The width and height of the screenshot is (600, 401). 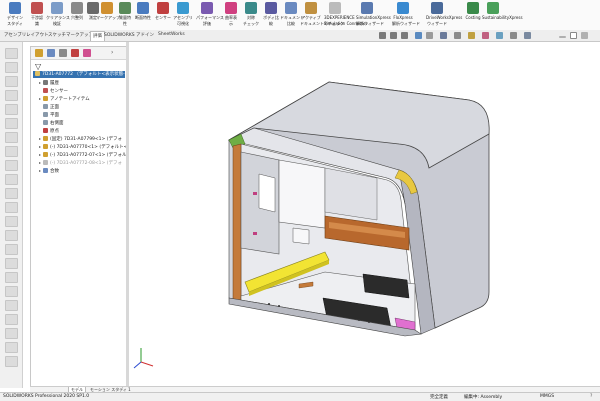 What do you see at coordinates (97, 36) in the screenshot?
I see `command-tab: 評価` at bounding box center [97, 36].